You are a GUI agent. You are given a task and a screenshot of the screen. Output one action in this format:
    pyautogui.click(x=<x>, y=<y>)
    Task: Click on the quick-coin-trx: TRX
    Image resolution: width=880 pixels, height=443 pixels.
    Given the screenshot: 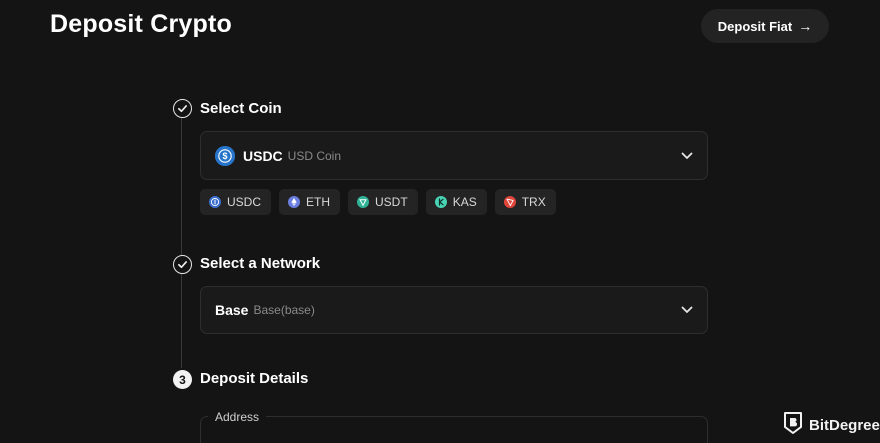 What is the action you would take?
    pyautogui.click(x=525, y=202)
    